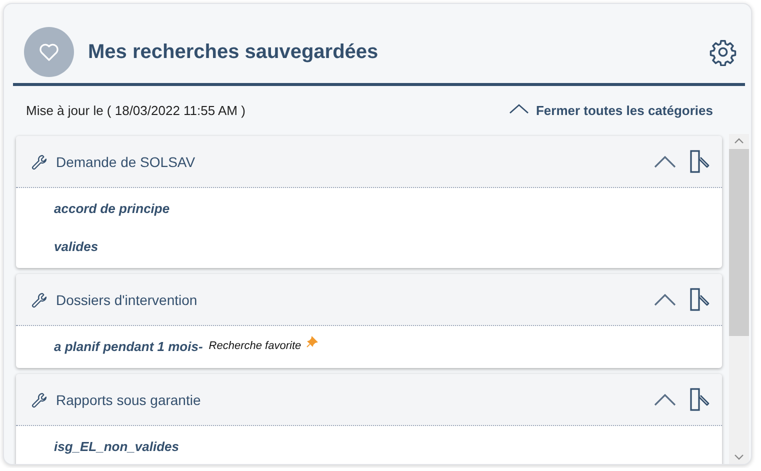 This screenshot has height=471, width=761. I want to click on saved-search-link: valides, so click(76, 246).